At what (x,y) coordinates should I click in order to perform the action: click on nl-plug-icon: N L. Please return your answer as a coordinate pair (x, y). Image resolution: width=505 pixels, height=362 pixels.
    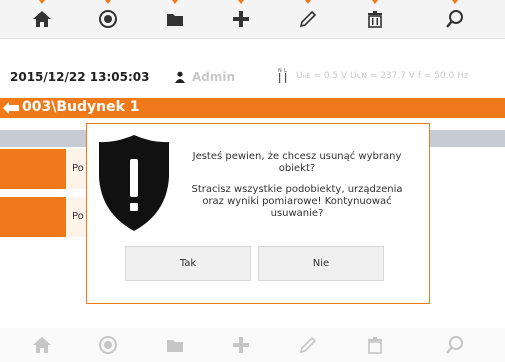
    Looking at the image, I should click on (282, 75).